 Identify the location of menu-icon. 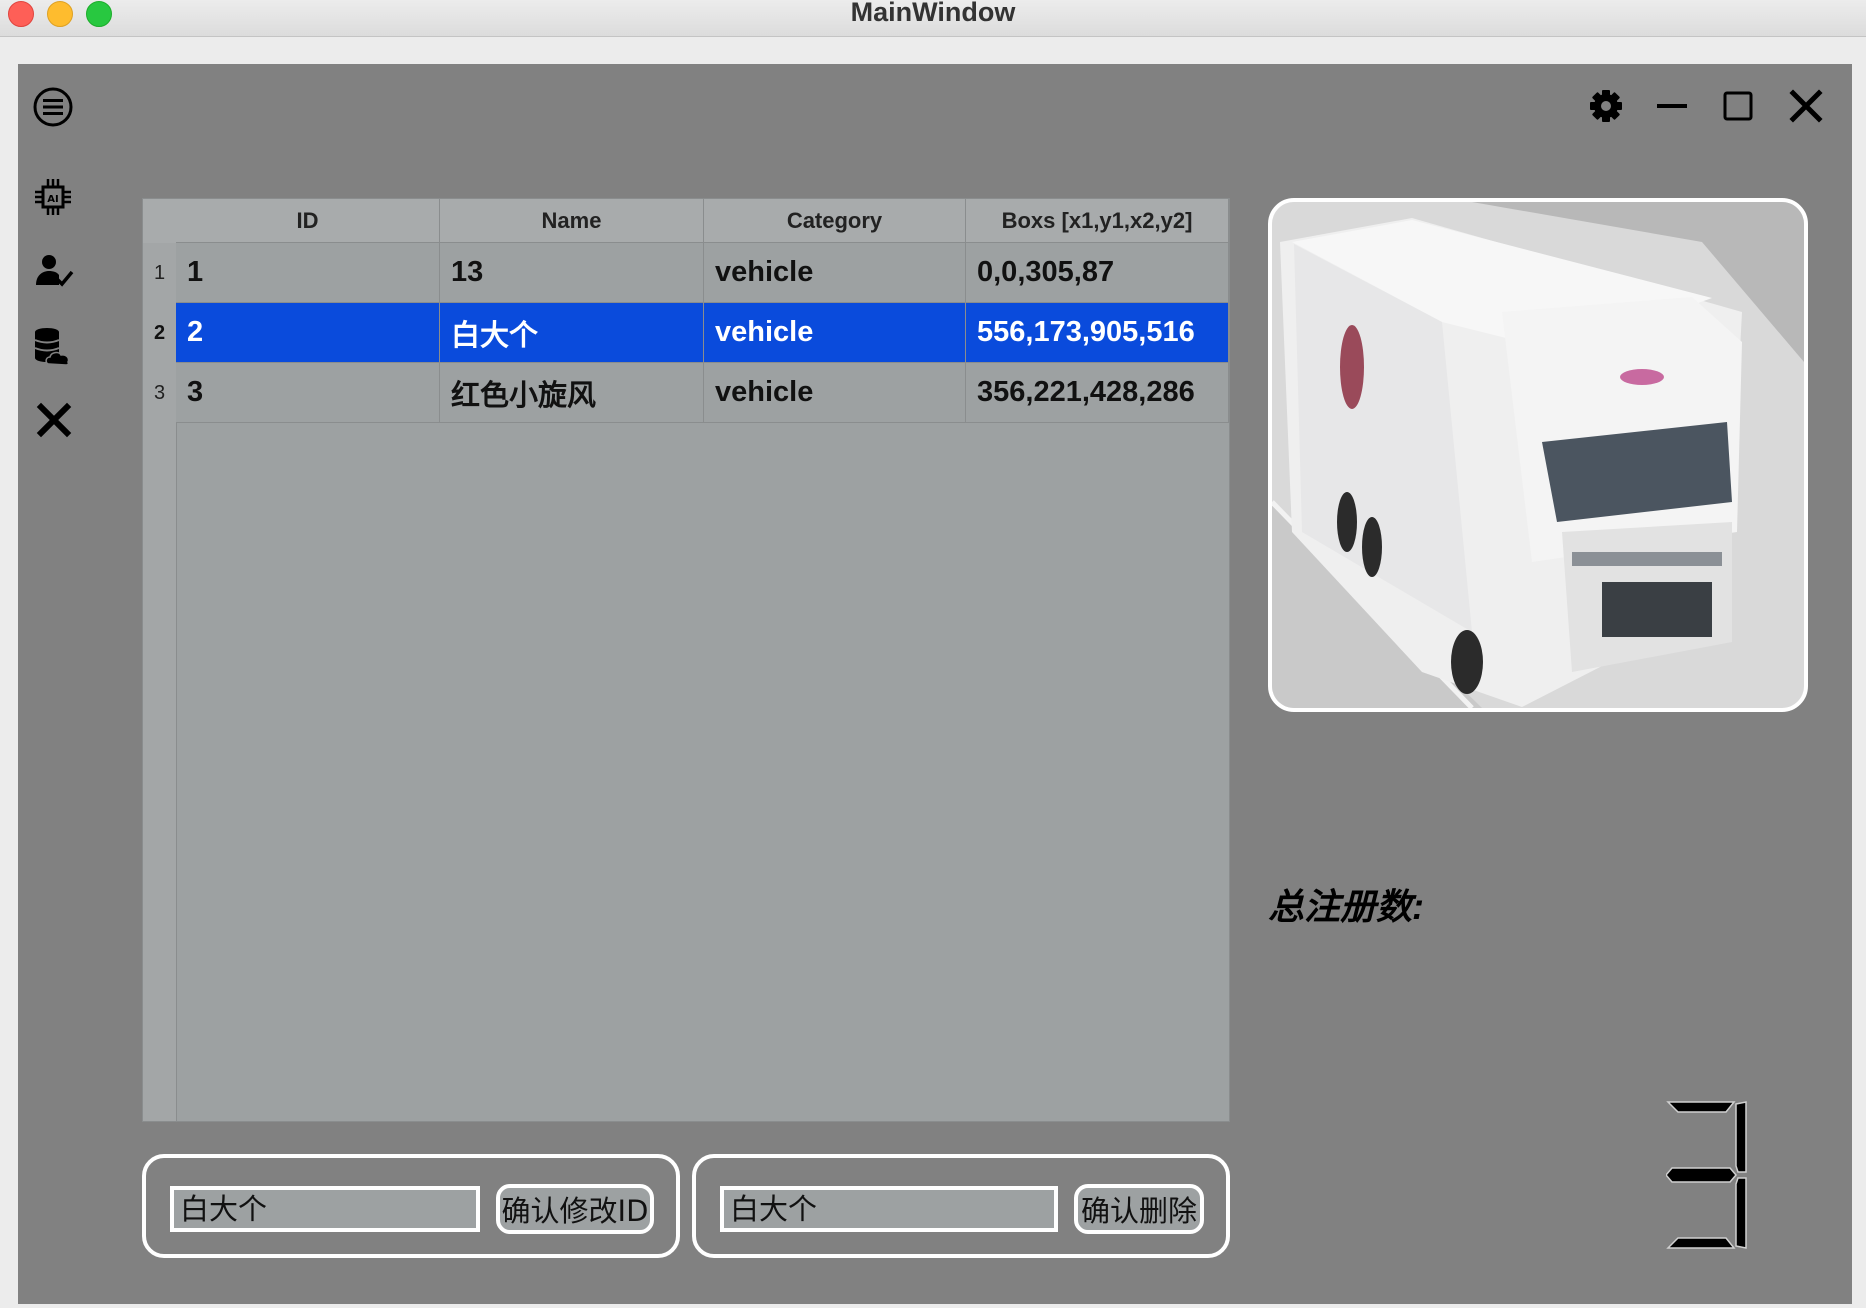
(53, 107).